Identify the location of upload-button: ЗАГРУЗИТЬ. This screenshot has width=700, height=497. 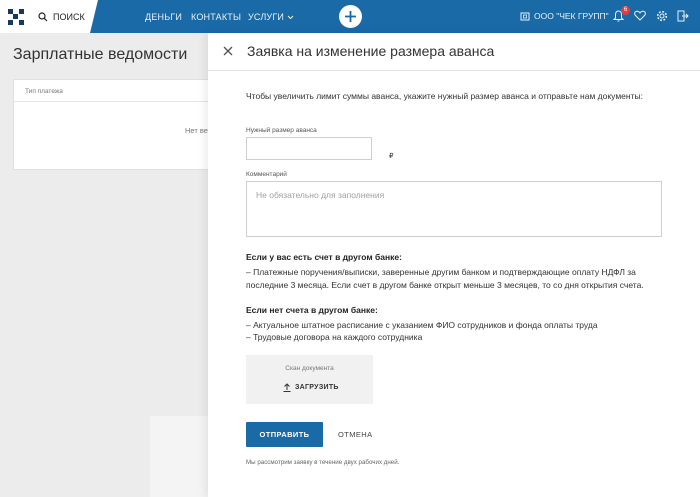
(311, 387).